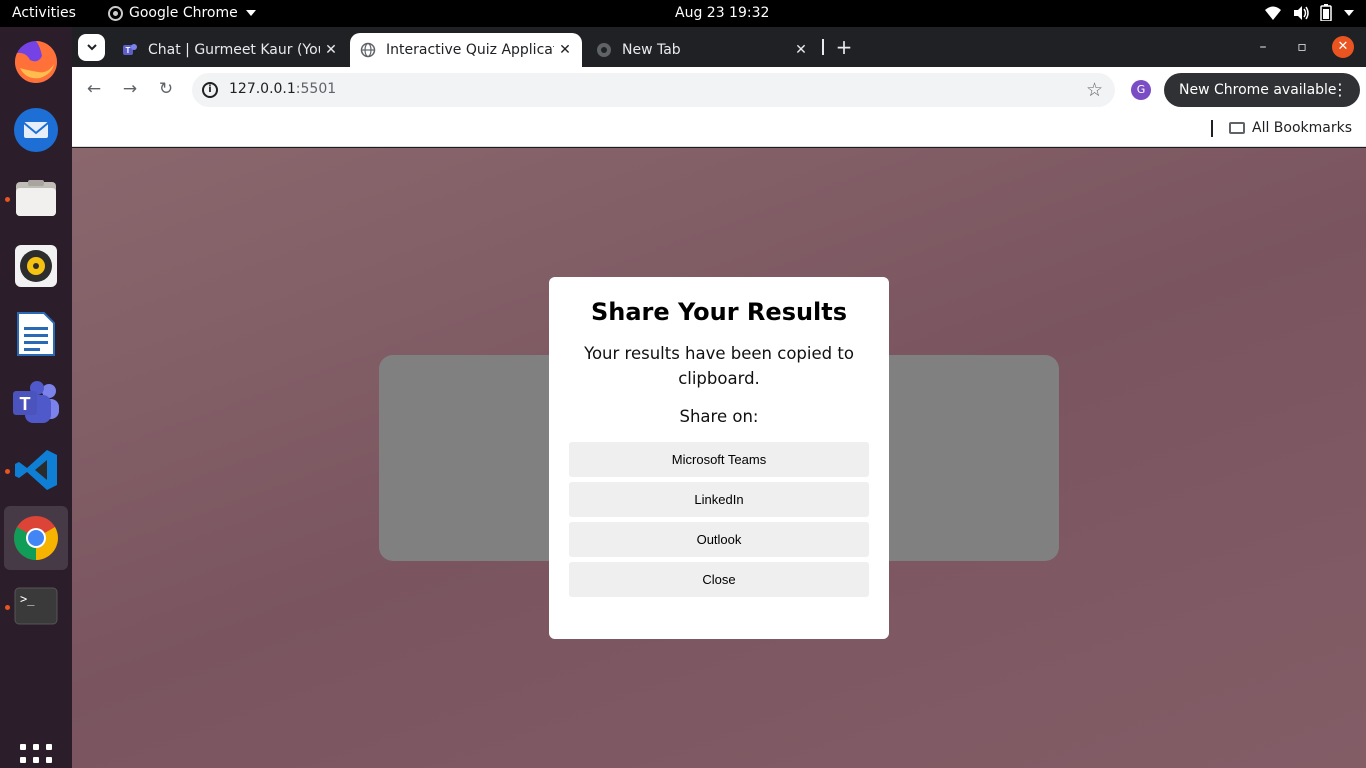  What do you see at coordinates (653, 90) in the screenshot?
I see `address-bar: i 127.0.0.1:5501 ☆` at bounding box center [653, 90].